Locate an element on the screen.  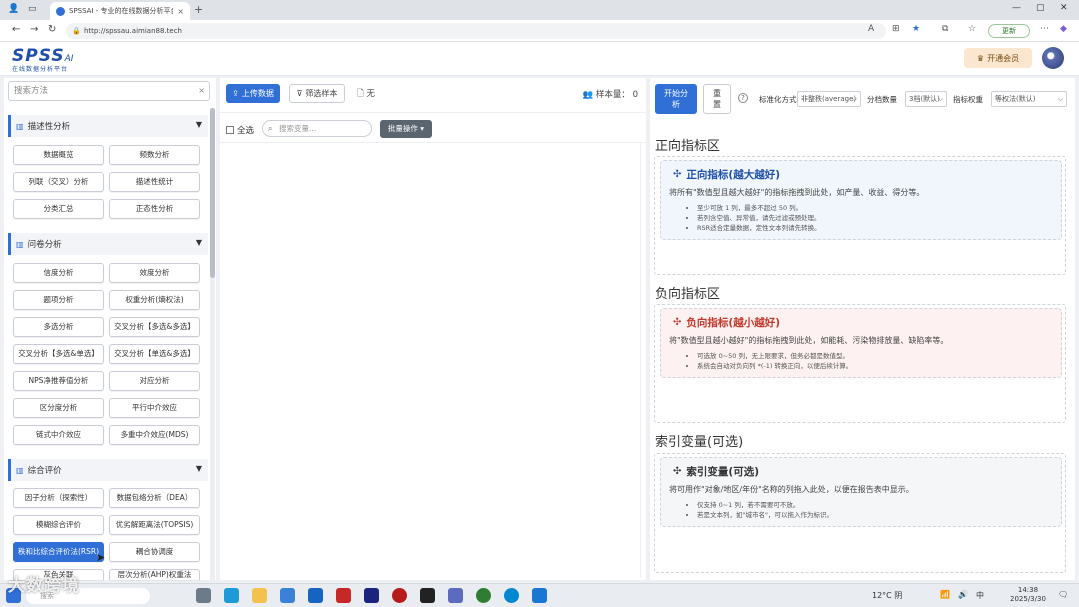
sidebar-scrollbar is located at coordinates (212, 344).